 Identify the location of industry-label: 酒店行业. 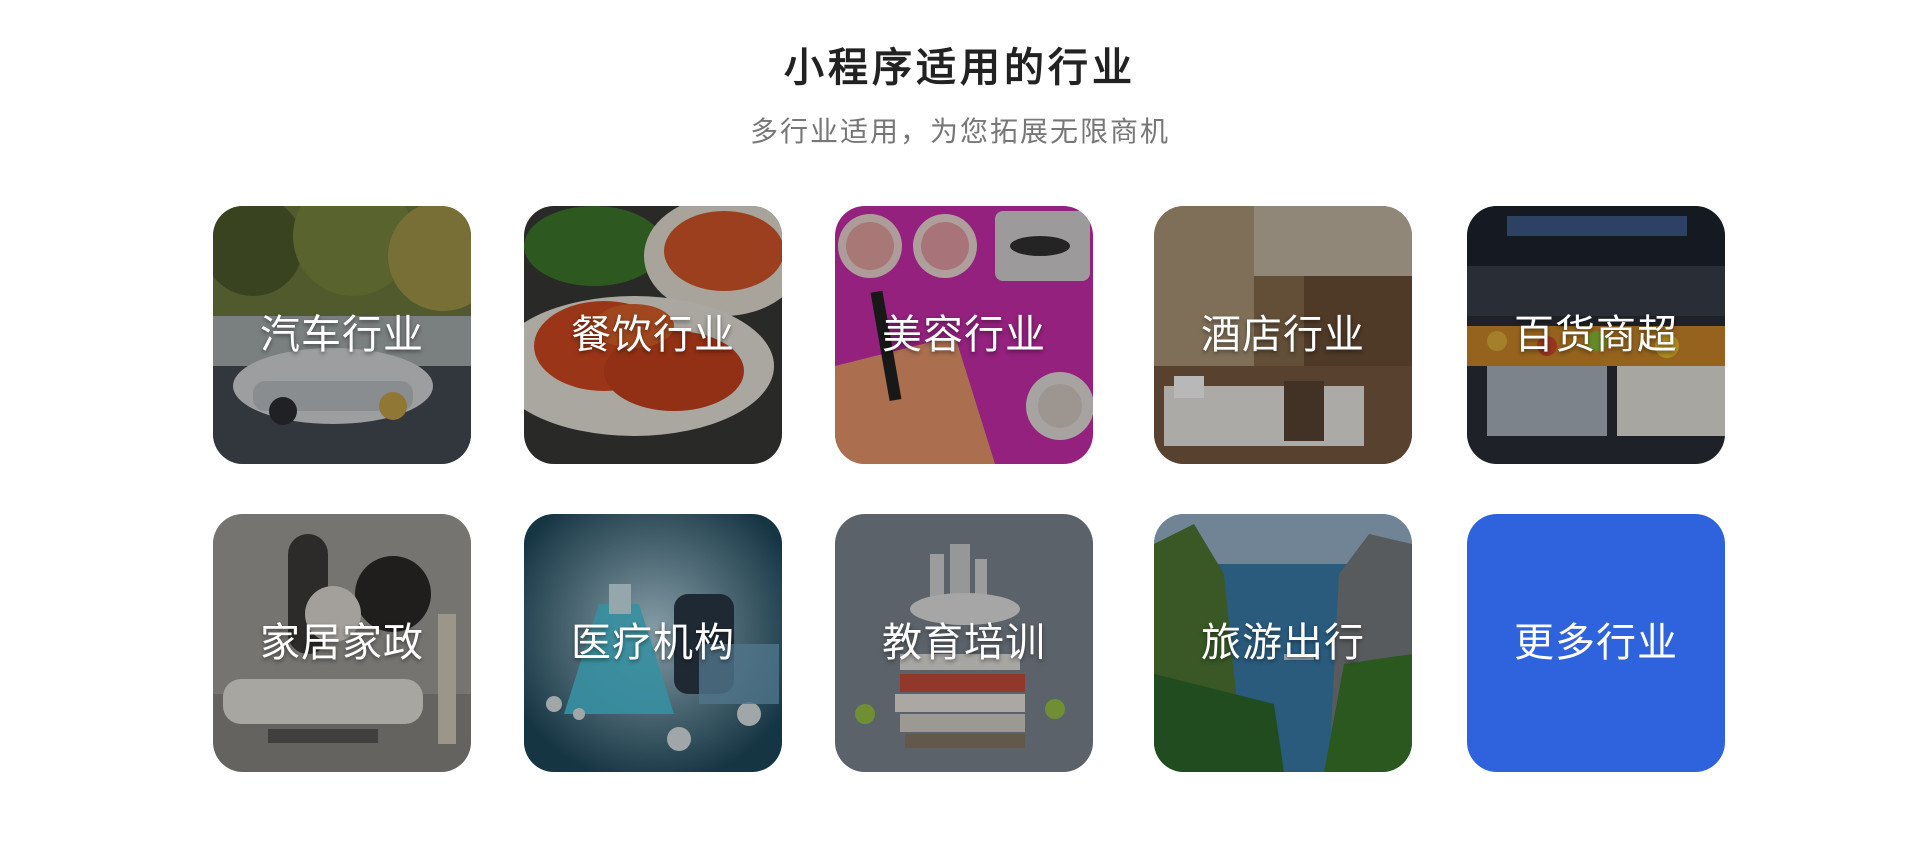
(1283, 335).